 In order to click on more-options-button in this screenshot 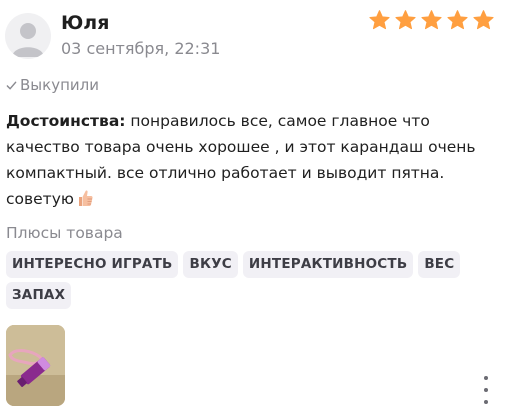, I will do `click(486, 390)`.